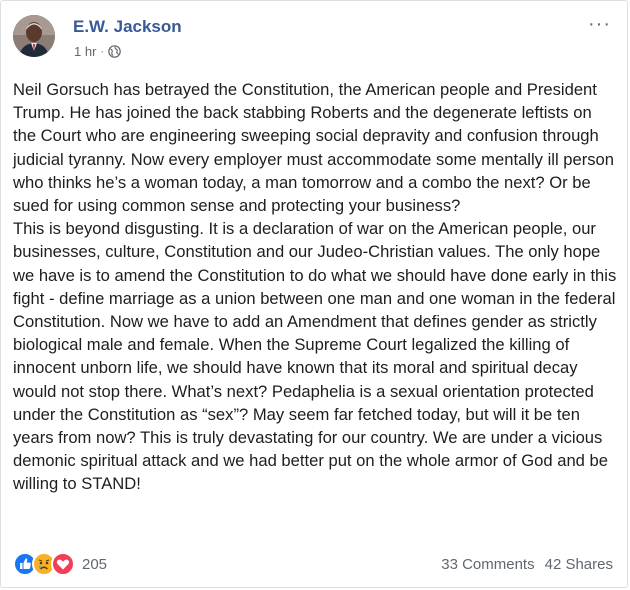 The width and height of the screenshot is (630, 590). I want to click on author-avatar, so click(34, 36).